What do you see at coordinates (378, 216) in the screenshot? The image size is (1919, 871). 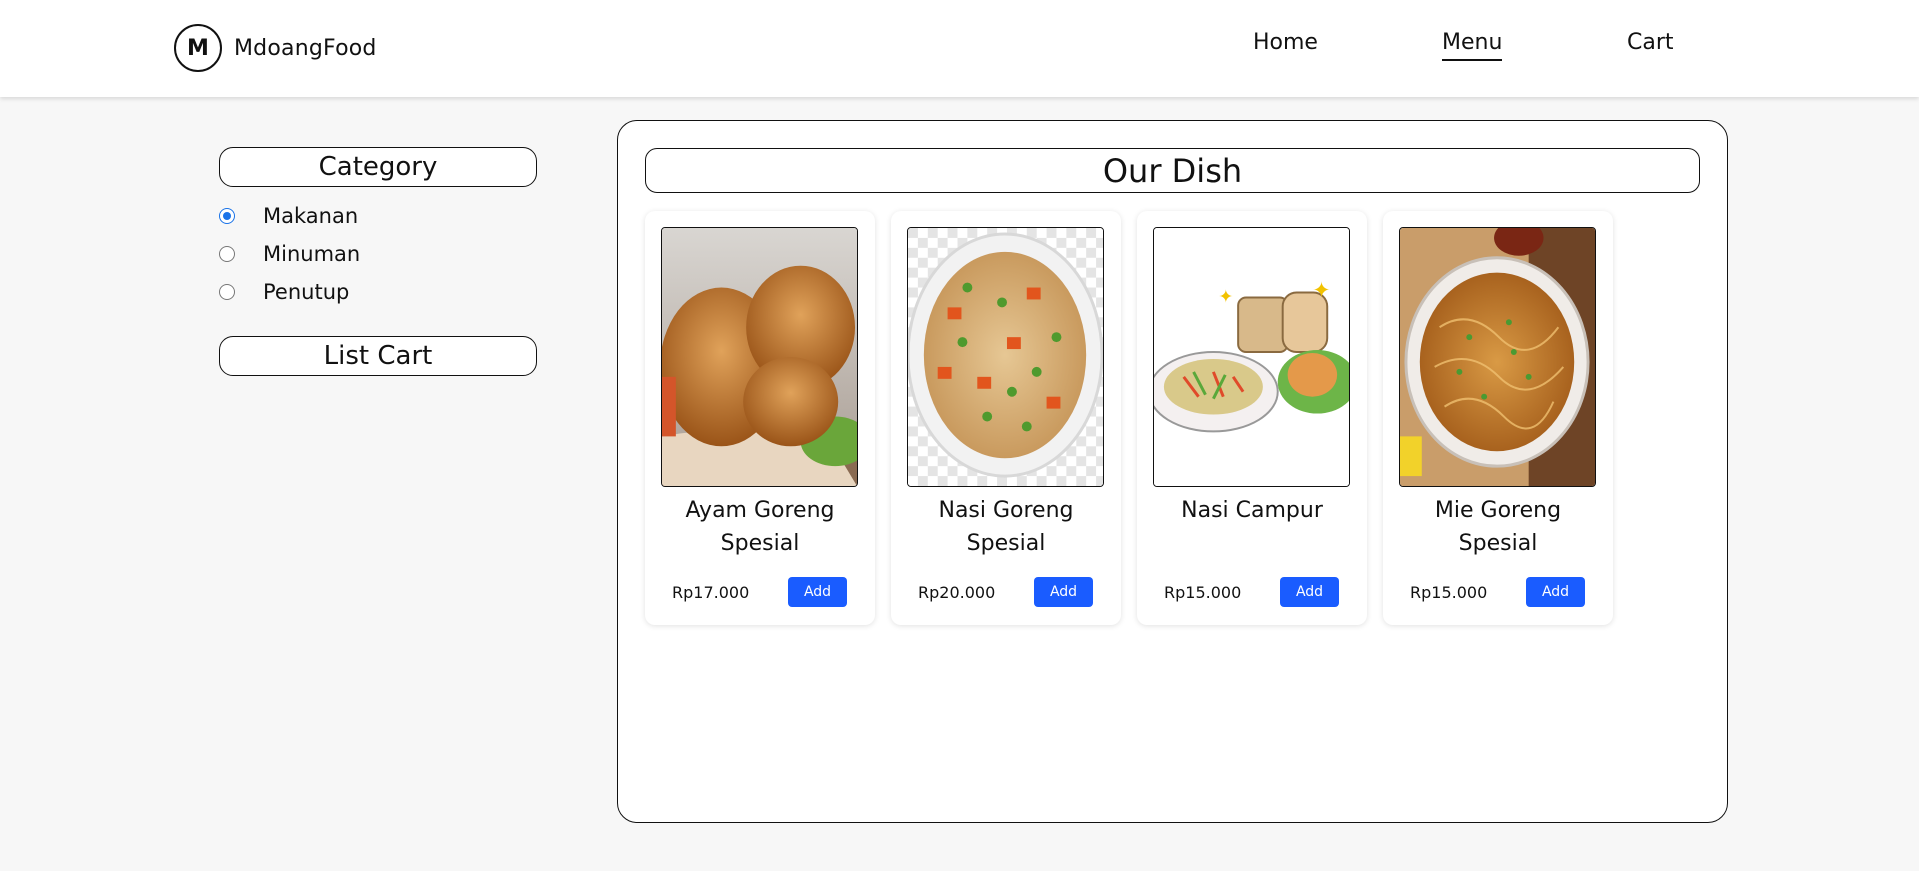 I see `category-option-makanan: Makanan` at bounding box center [378, 216].